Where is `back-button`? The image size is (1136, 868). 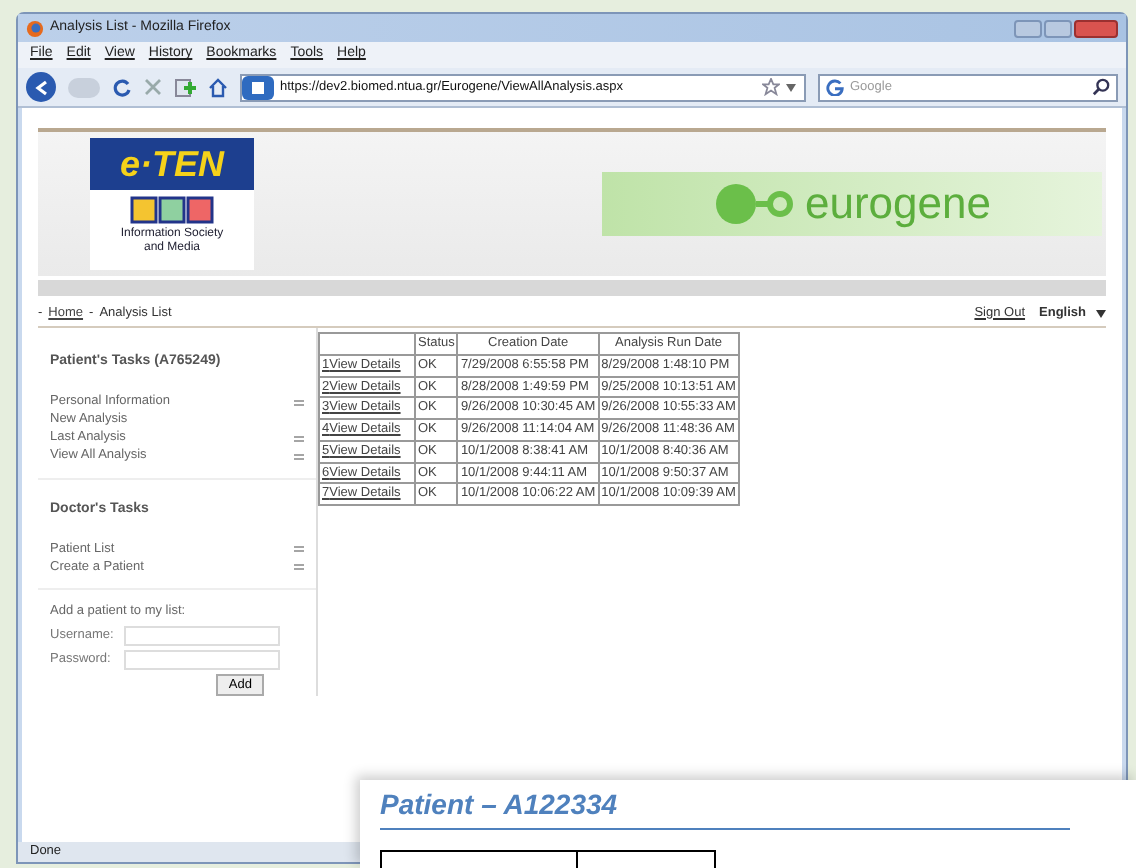 back-button is located at coordinates (41, 87).